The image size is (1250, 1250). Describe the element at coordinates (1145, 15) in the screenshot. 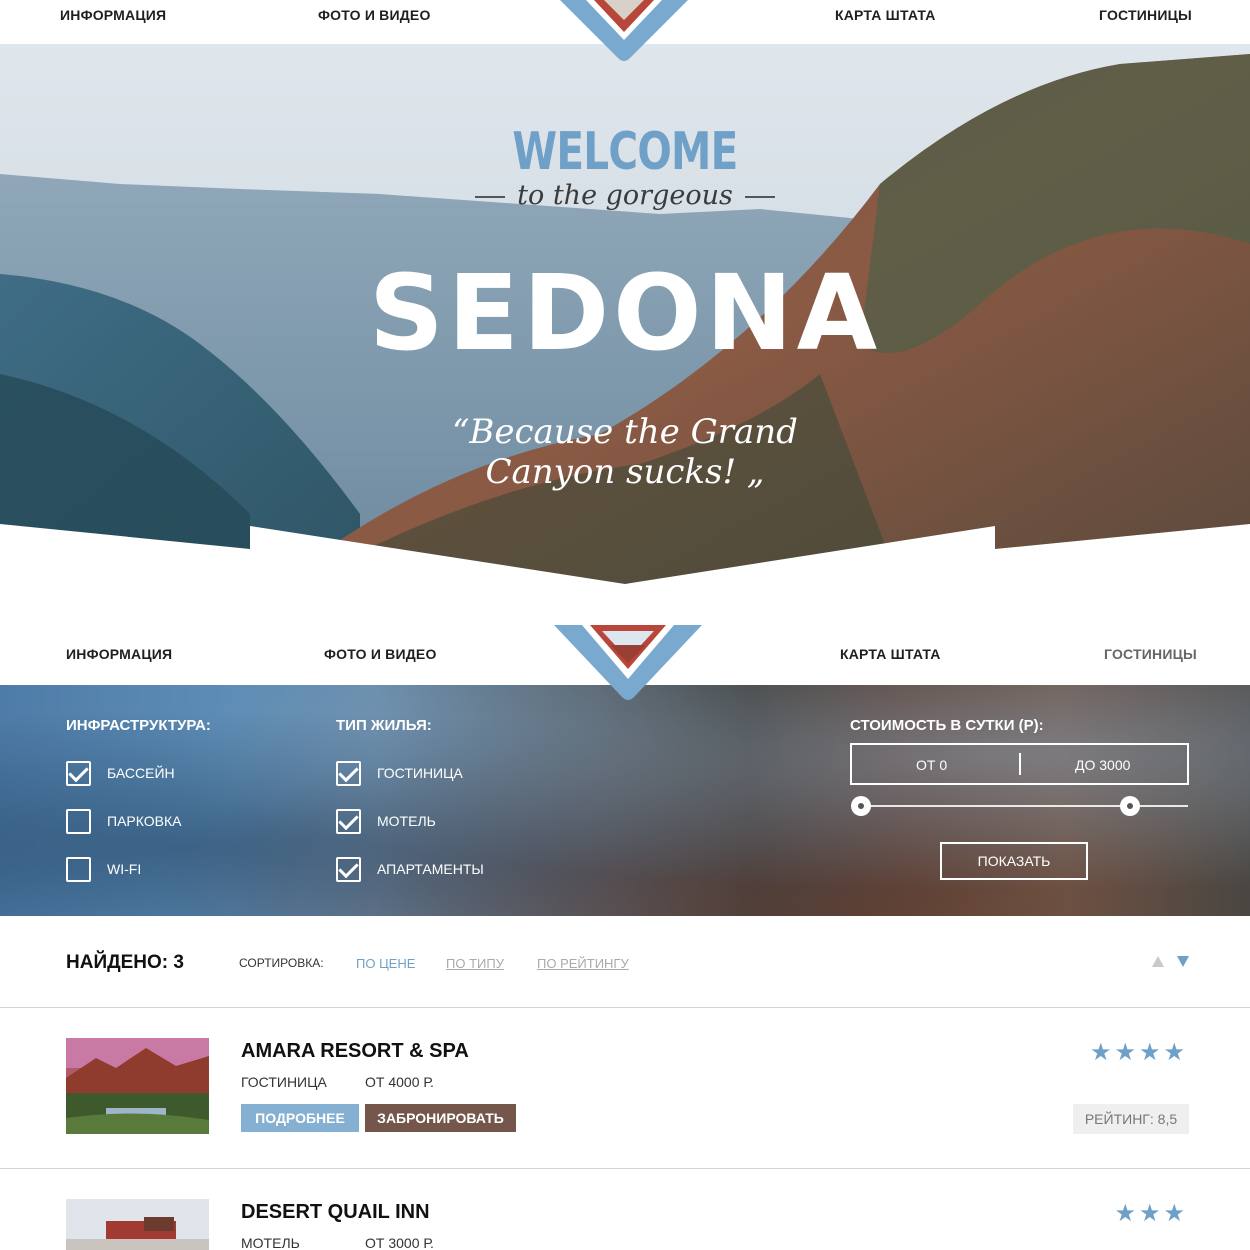

I see `nav-hotels-link: ГОСТИНИЦЫ` at that location.